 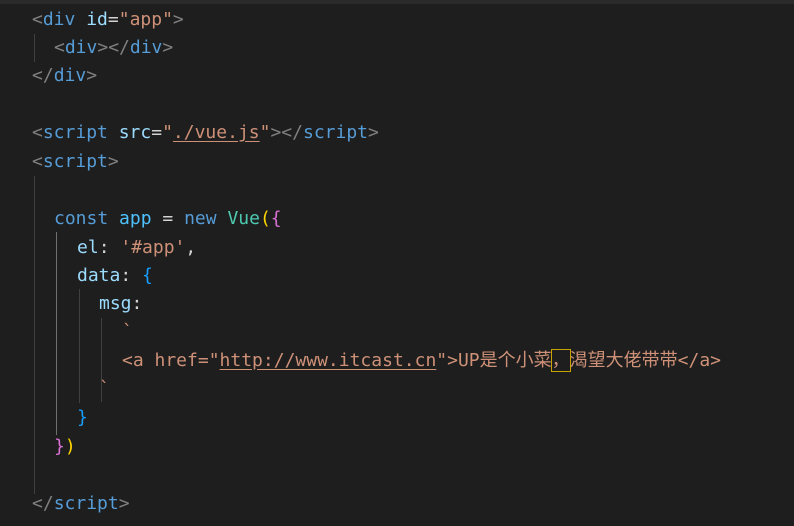 I want to click on token-src-link: ./vue.js, so click(x=216, y=132).